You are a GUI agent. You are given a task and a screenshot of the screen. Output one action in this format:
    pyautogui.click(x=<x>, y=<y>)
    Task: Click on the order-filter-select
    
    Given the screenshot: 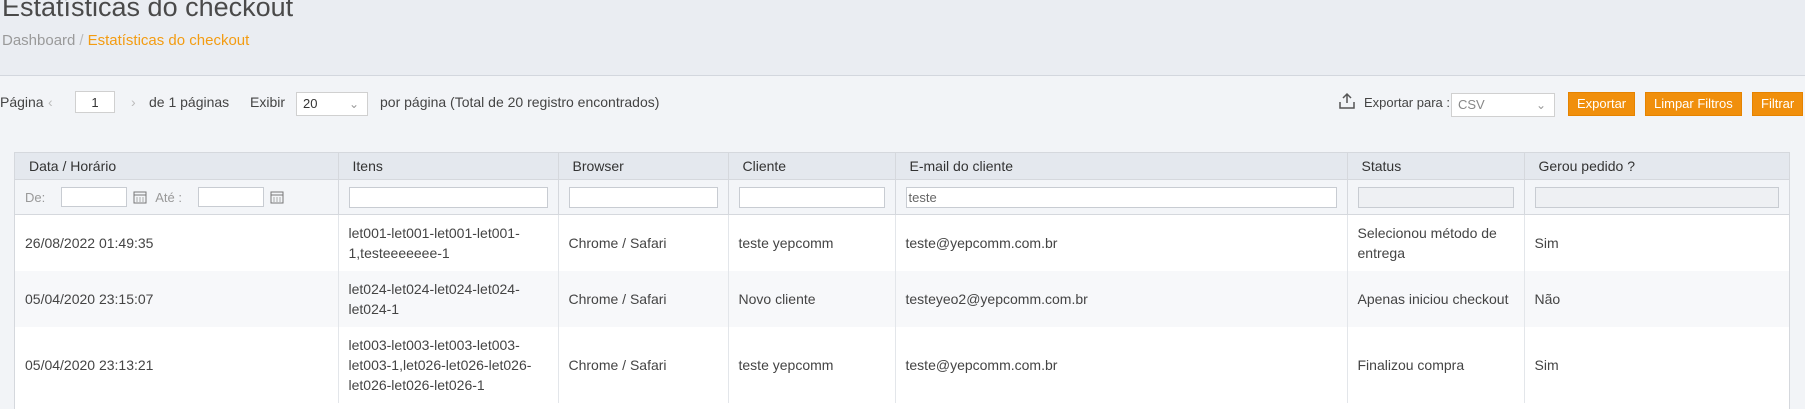 What is the action you would take?
    pyautogui.click(x=1656, y=197)
    